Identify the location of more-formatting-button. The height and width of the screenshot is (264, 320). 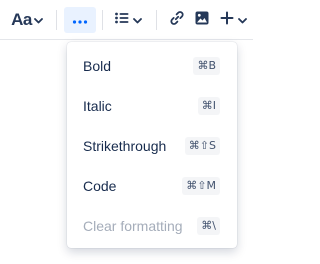
(80, 20).